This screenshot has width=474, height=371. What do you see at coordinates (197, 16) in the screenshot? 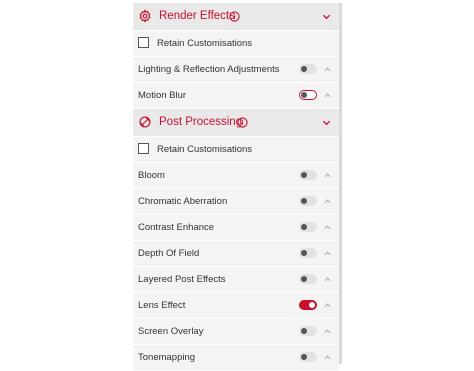
I see `section-title: Render Effects` at bounding box center [197, 16].